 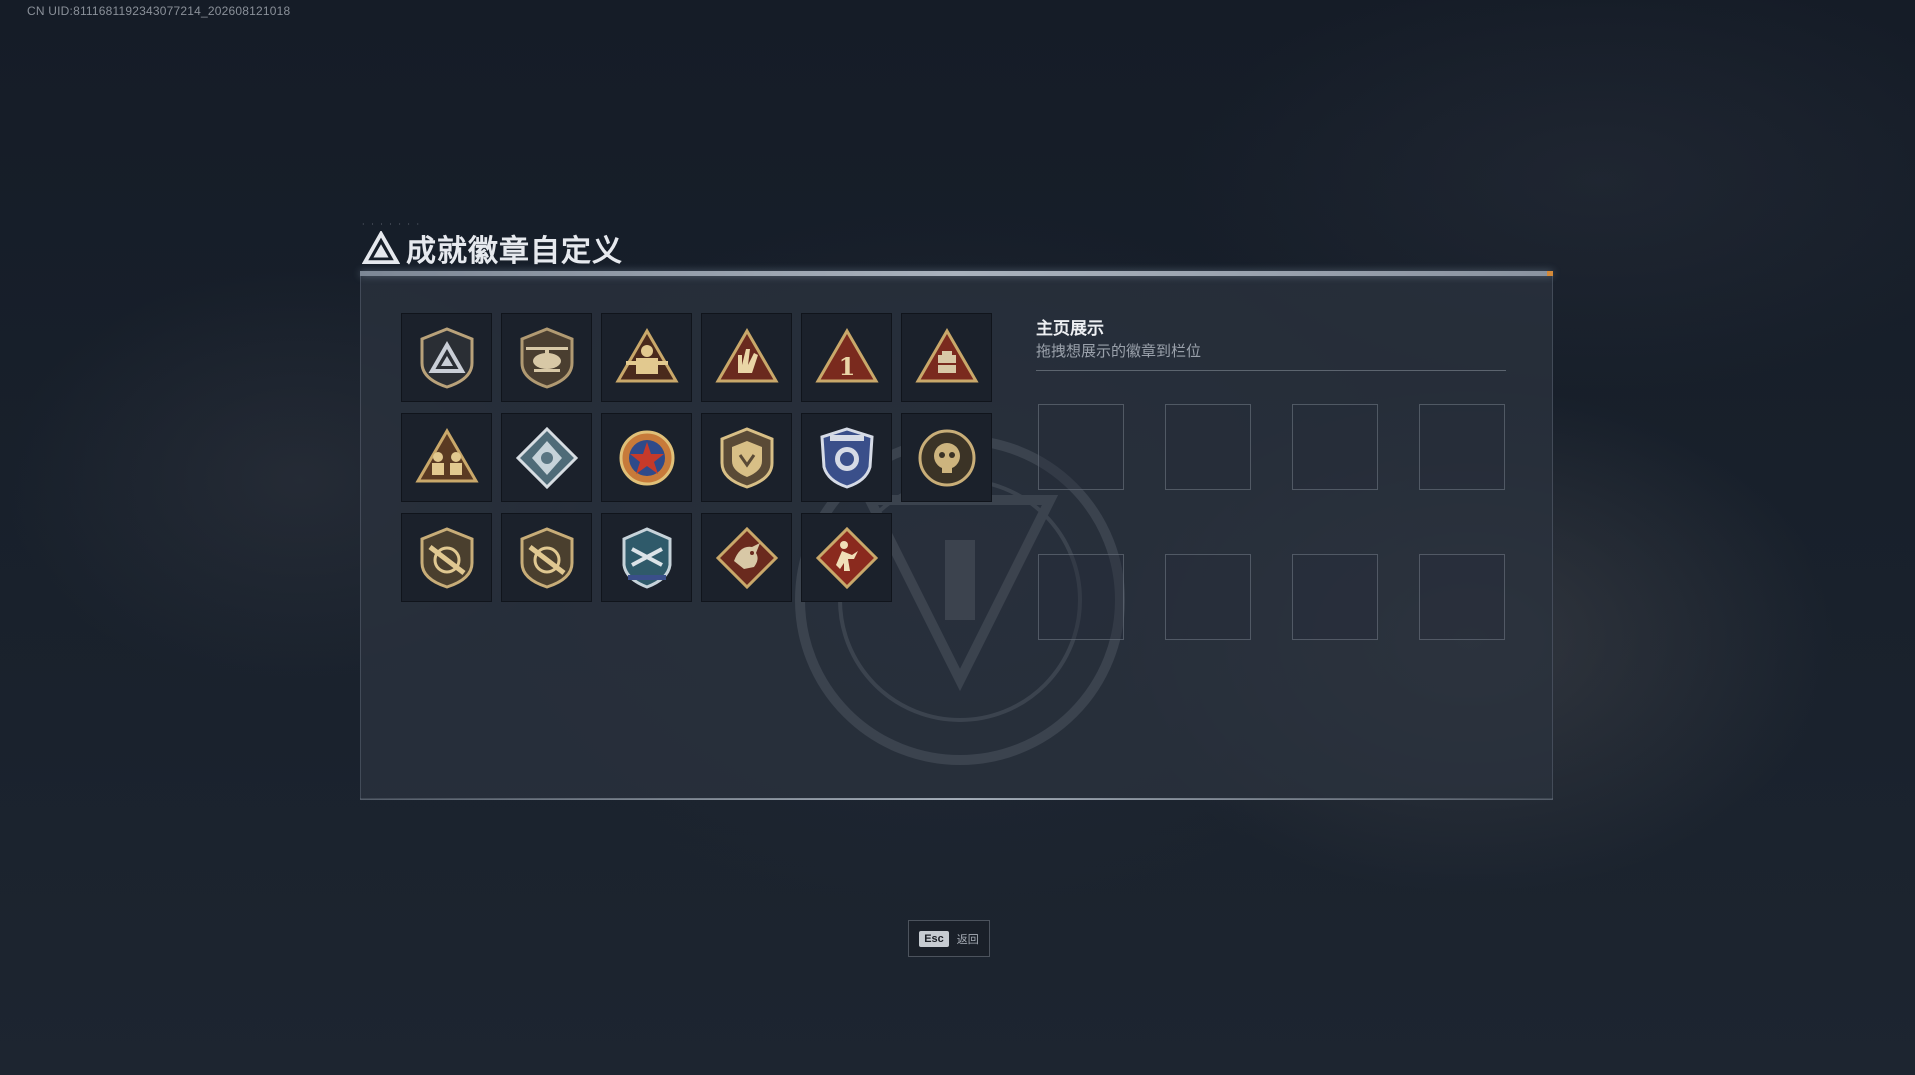 I want to click on badge-hand-sign-triangle, so click(x=746, y=357).